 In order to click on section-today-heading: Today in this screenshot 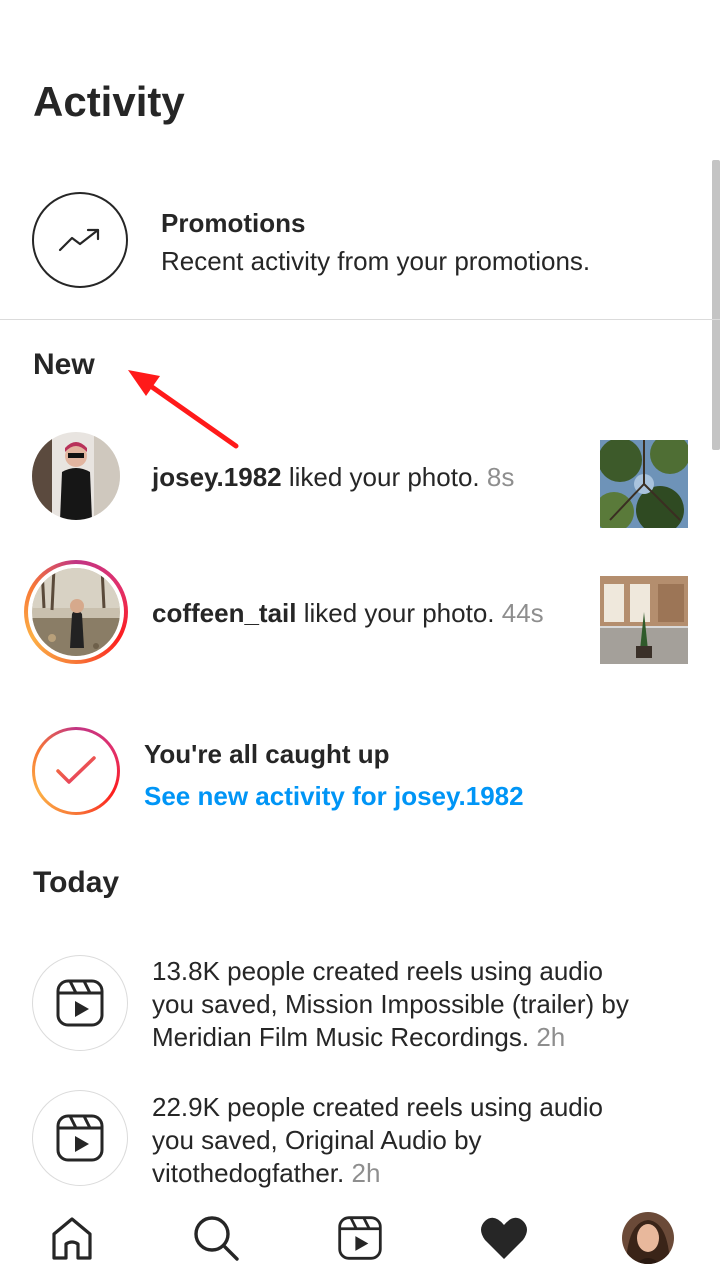, I will do `click(76, 882)`.